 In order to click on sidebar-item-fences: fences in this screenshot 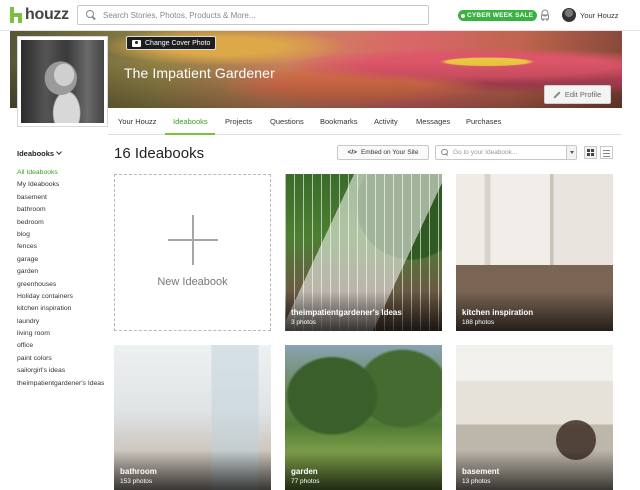, I will do `click(60, 247)`.